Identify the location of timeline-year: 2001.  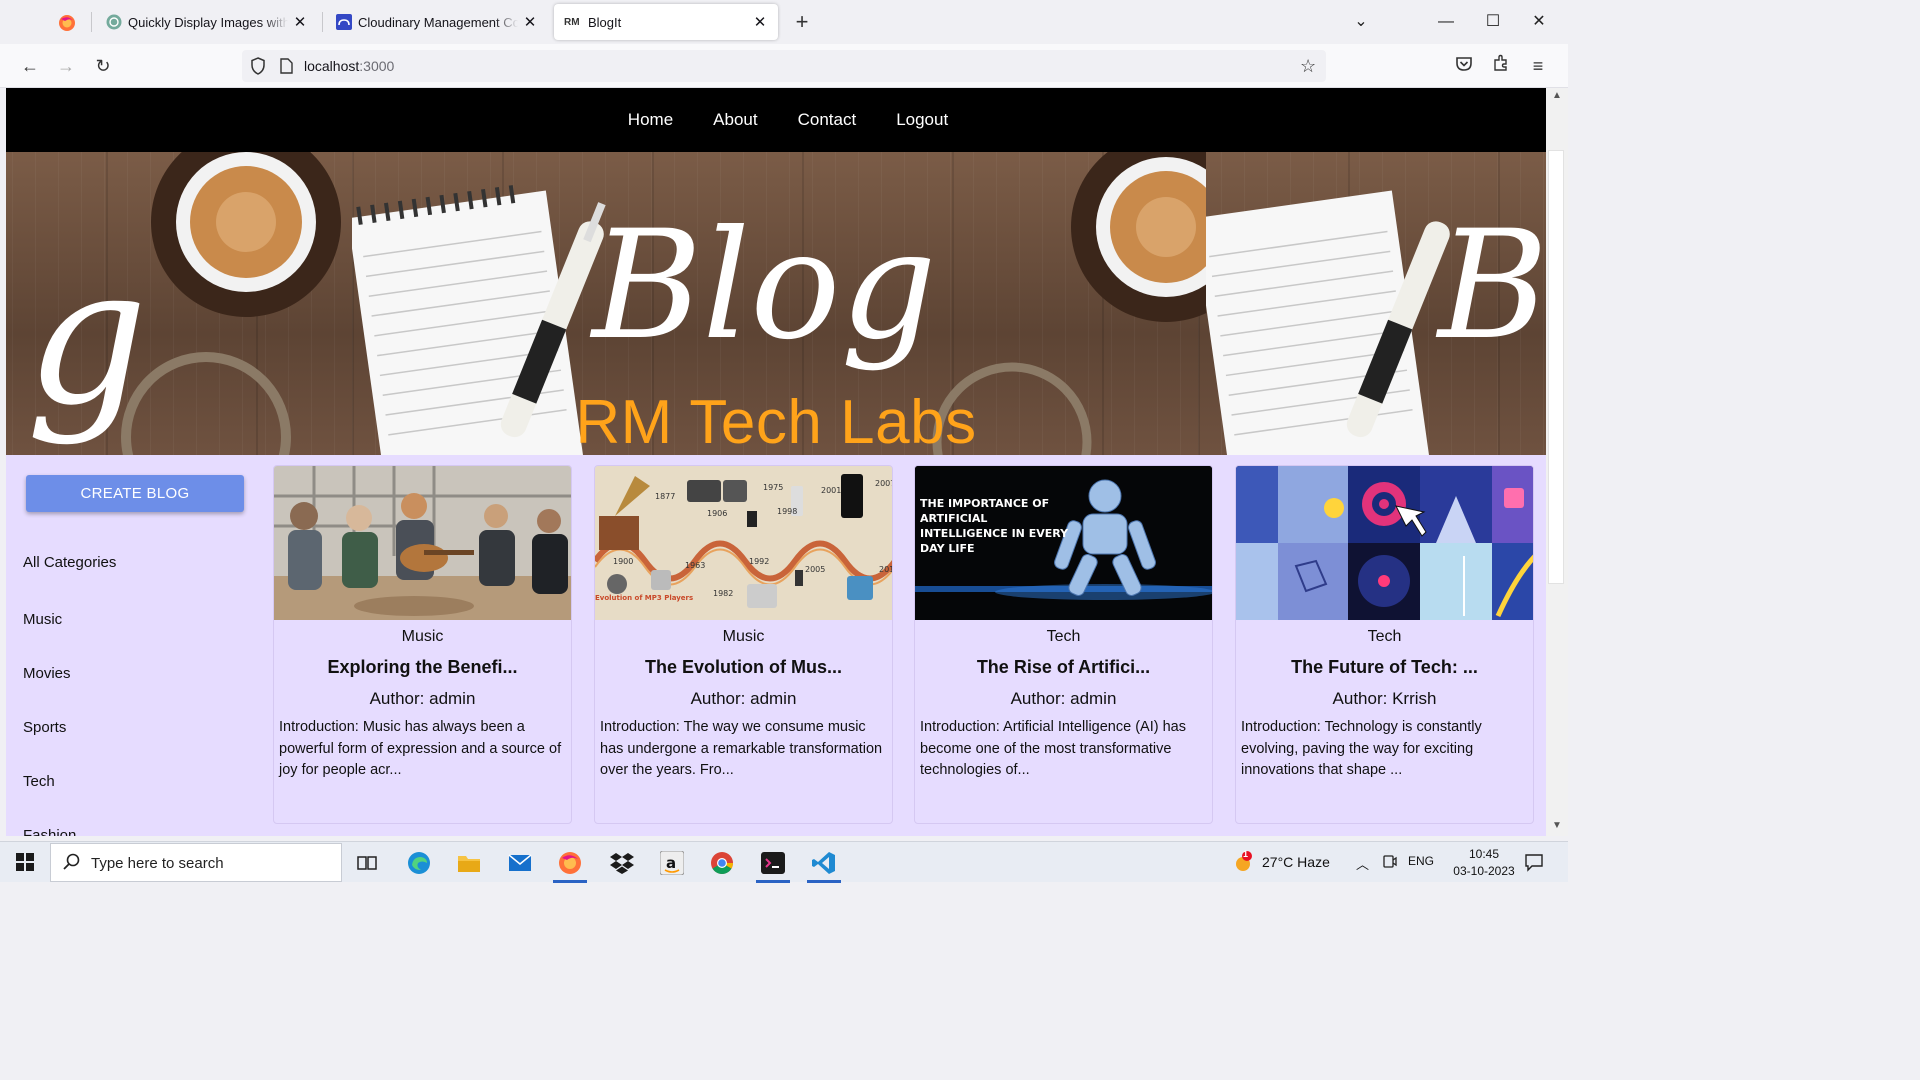
(831, 490).